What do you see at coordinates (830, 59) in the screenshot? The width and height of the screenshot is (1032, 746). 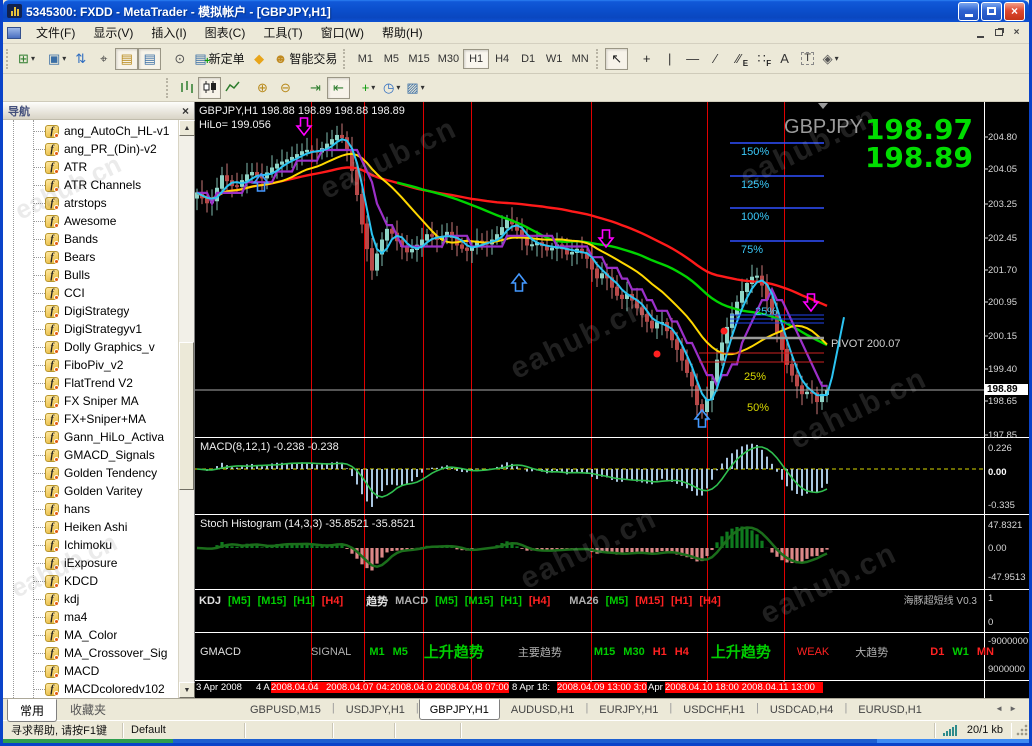 I see `arrows-tool-button: ◈ ▾` at bounding box center [830, 59].